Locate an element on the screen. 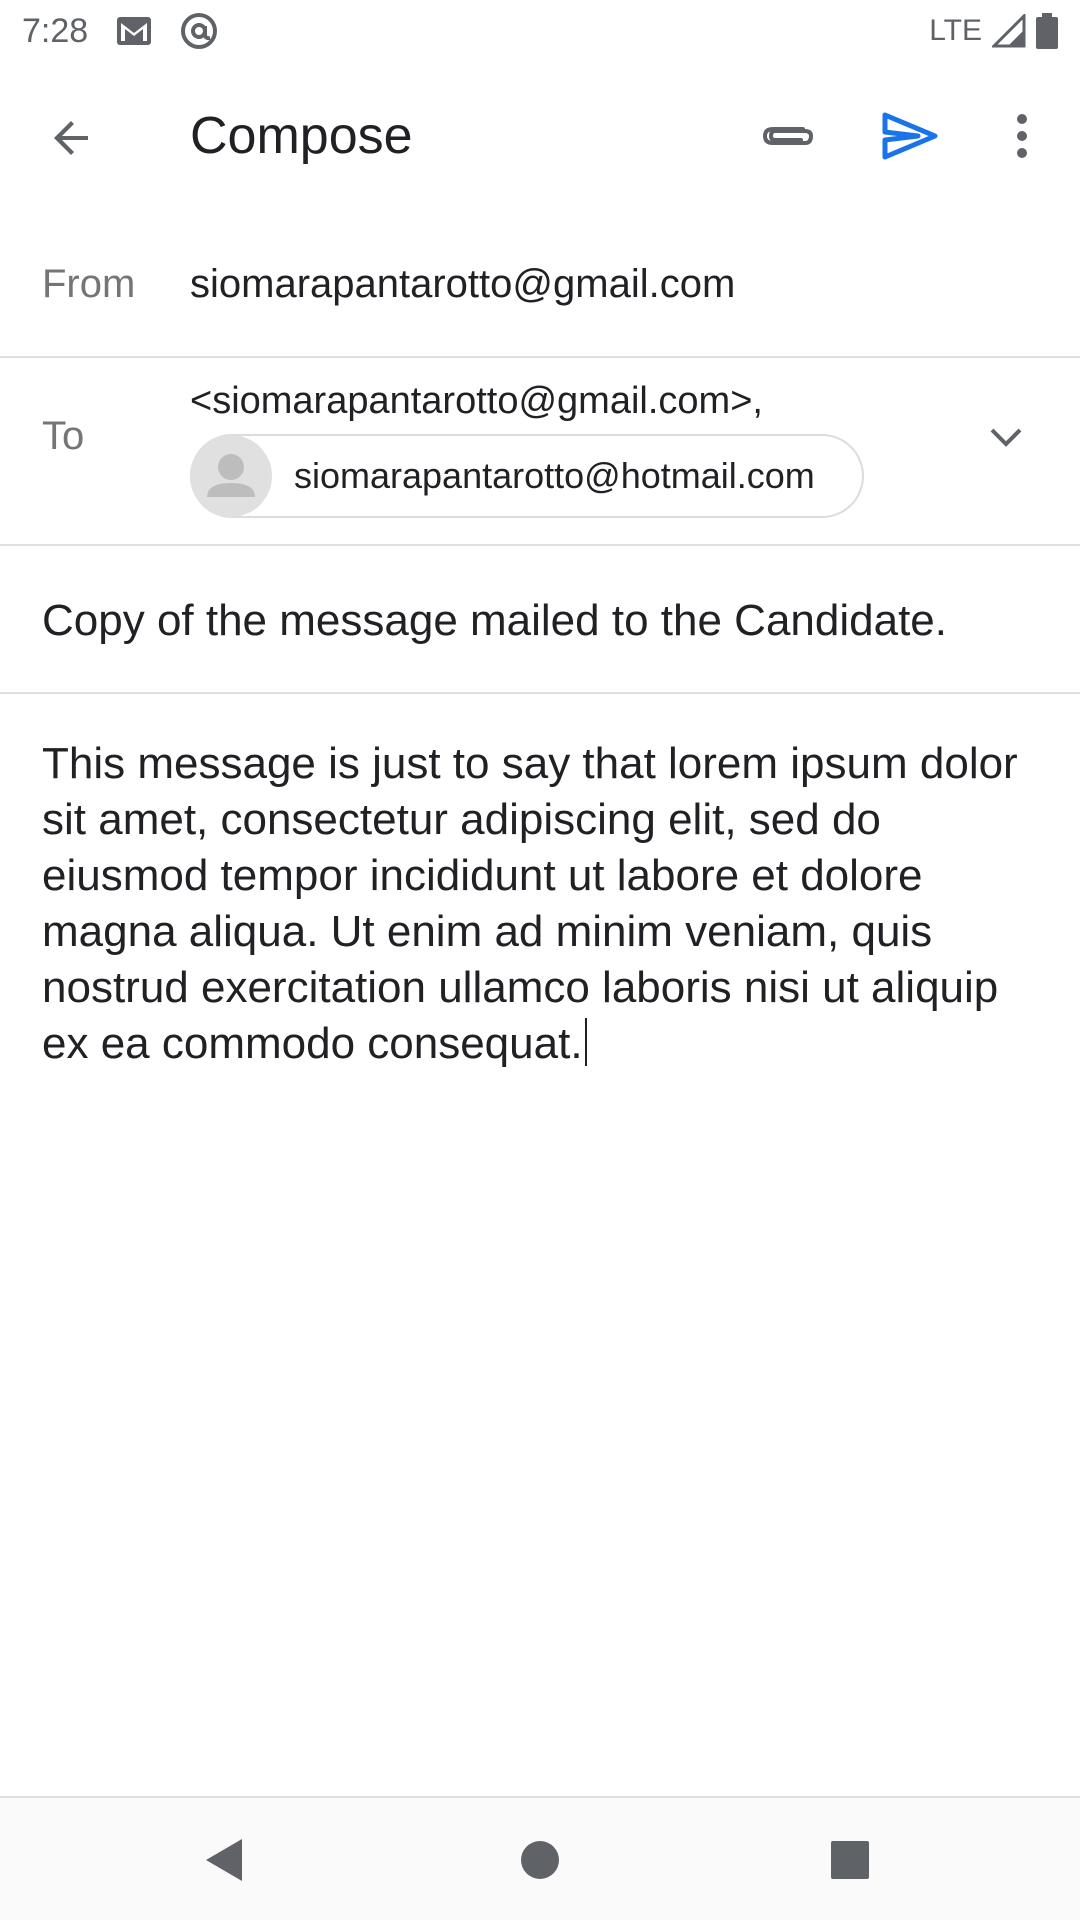 The width and height of the screenshot is (1080, 1920). to-label: To is located at coordinates (63, 436).